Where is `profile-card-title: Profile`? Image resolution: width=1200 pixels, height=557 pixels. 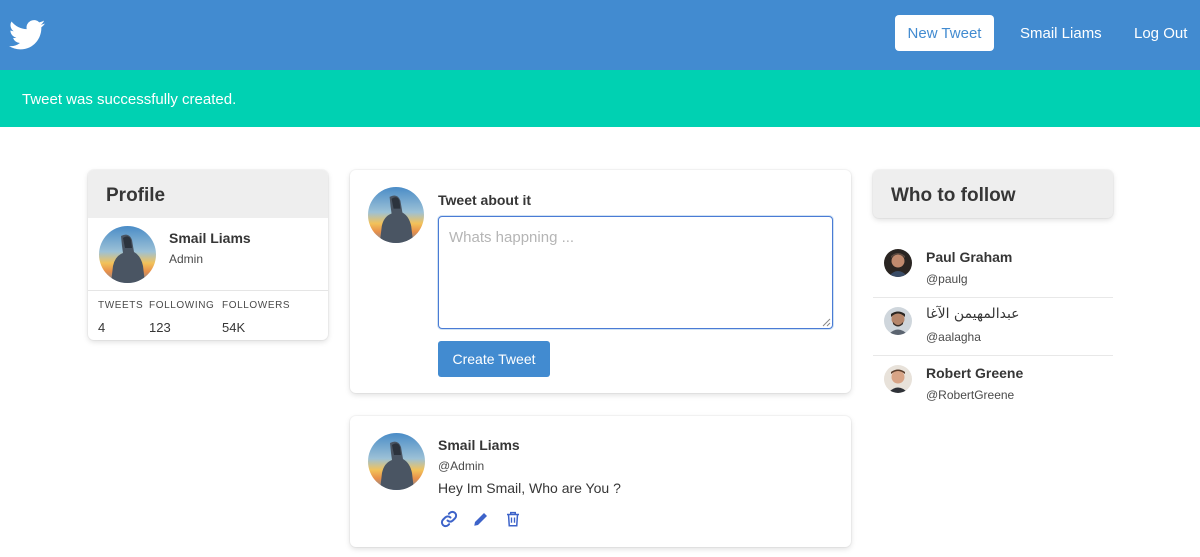 profile-card-title: Profile is located at coordinates (208, 194).